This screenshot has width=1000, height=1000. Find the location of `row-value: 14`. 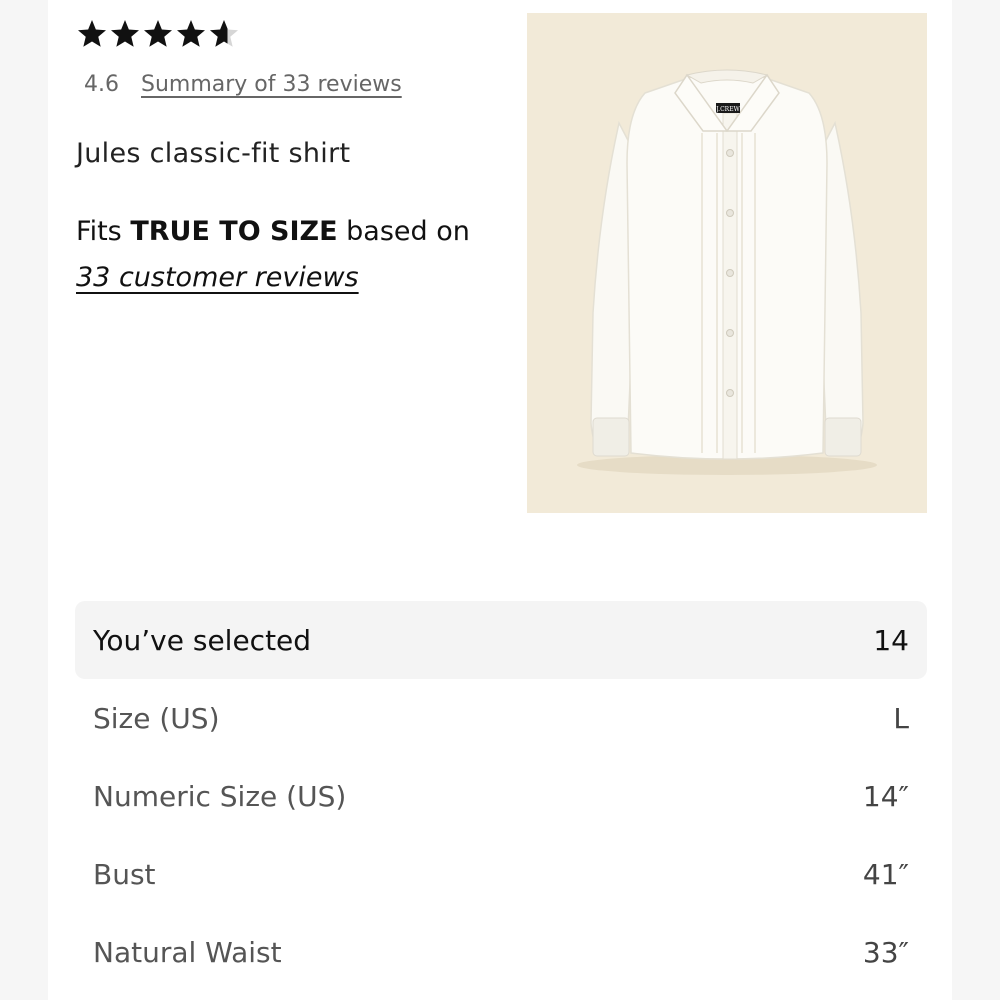

row-value: 14 is located at coordinates (891, 640).